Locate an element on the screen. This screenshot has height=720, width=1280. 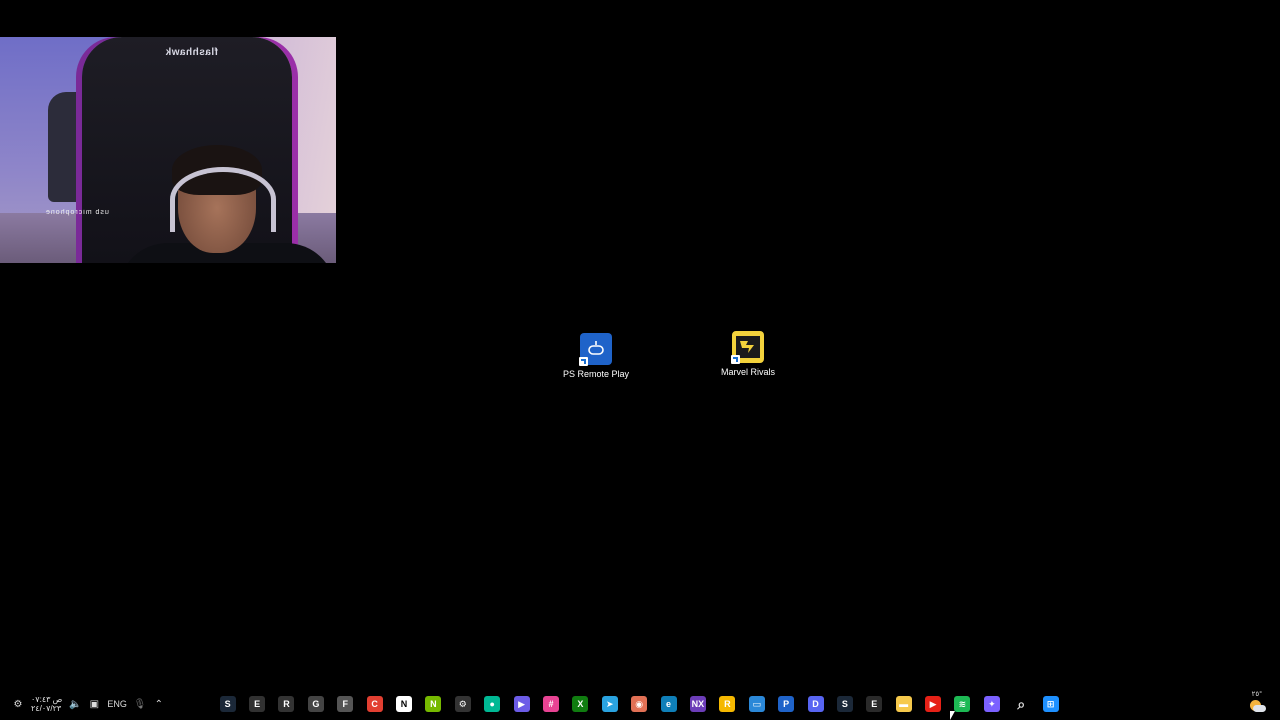
notion-icon: N is located at coordinates (403, 704).